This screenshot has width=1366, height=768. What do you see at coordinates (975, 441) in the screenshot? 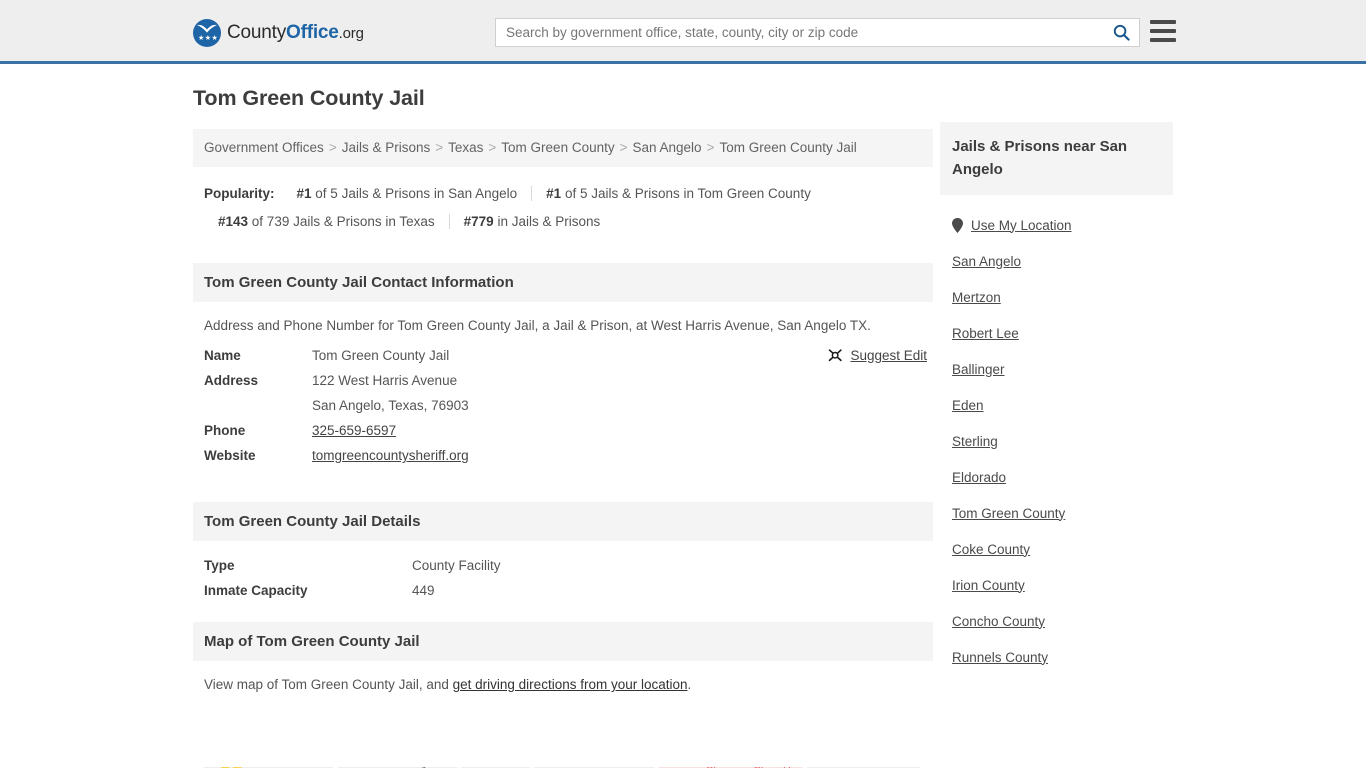
I see `sidebar-link-5: Sterling` at bounding box center [975, 441].